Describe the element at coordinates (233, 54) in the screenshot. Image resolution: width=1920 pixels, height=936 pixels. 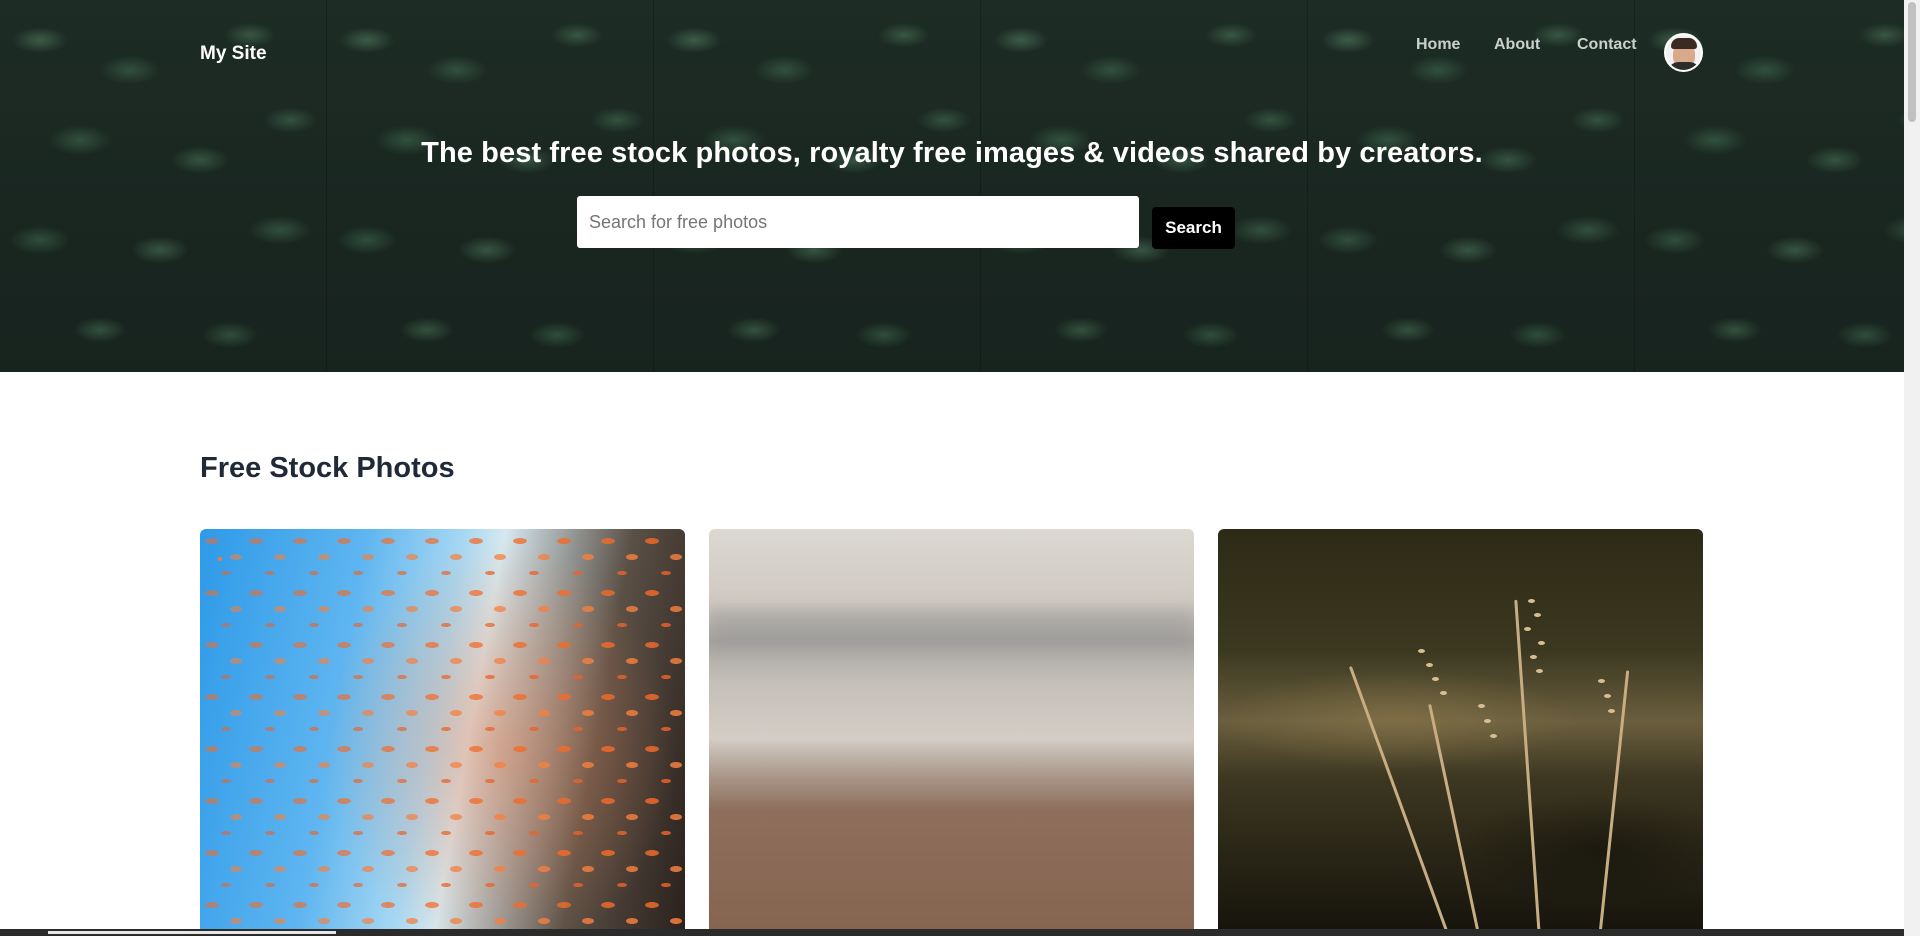
I see `site-logo: My Site` at that location.